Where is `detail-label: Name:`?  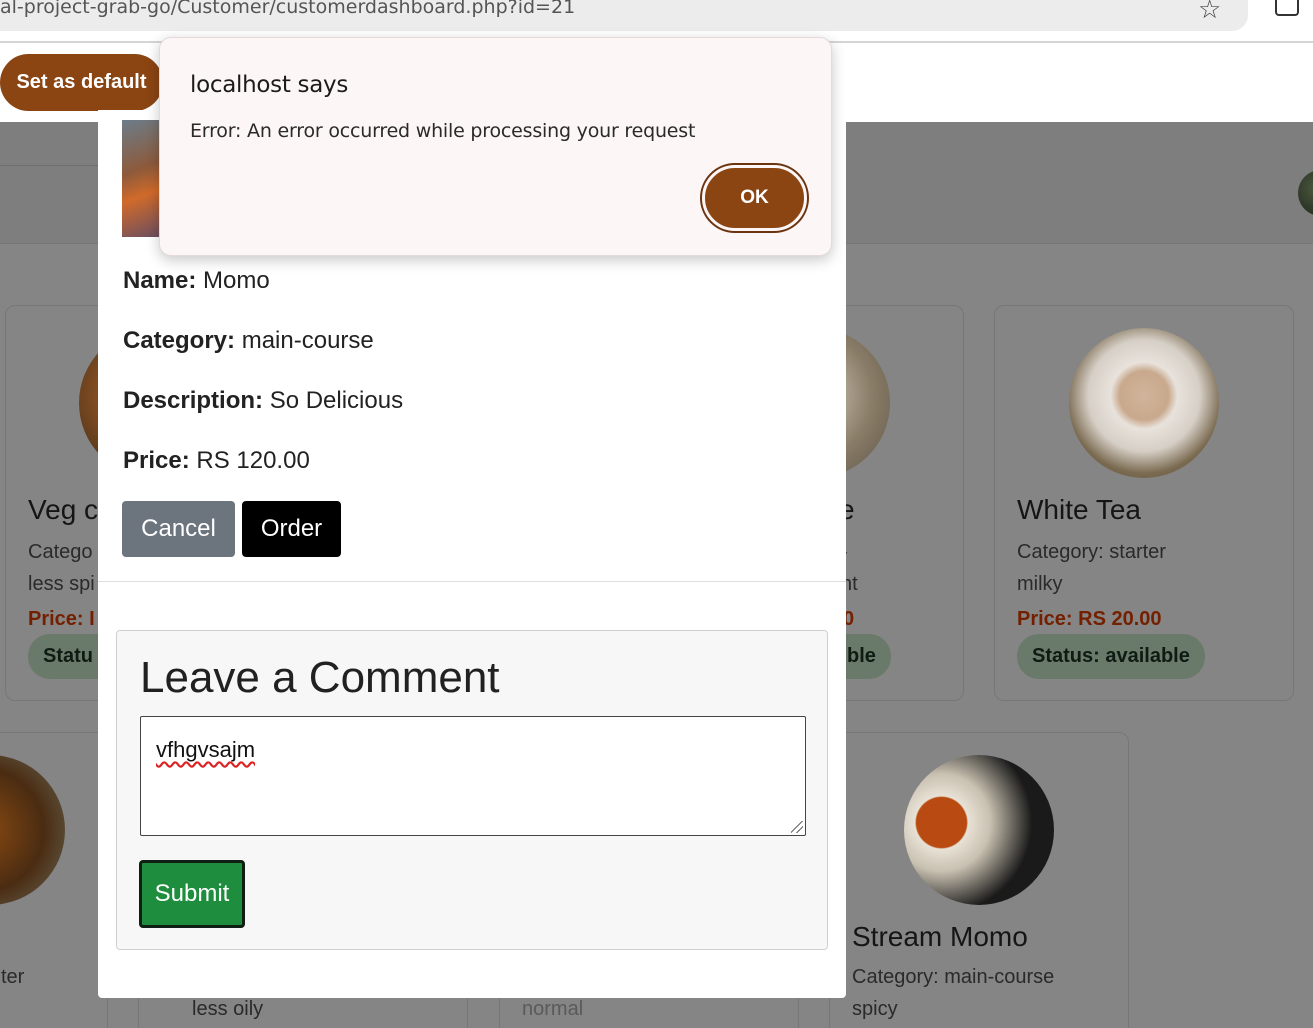 detail-label: Name: is located at coordinates (160, 280).